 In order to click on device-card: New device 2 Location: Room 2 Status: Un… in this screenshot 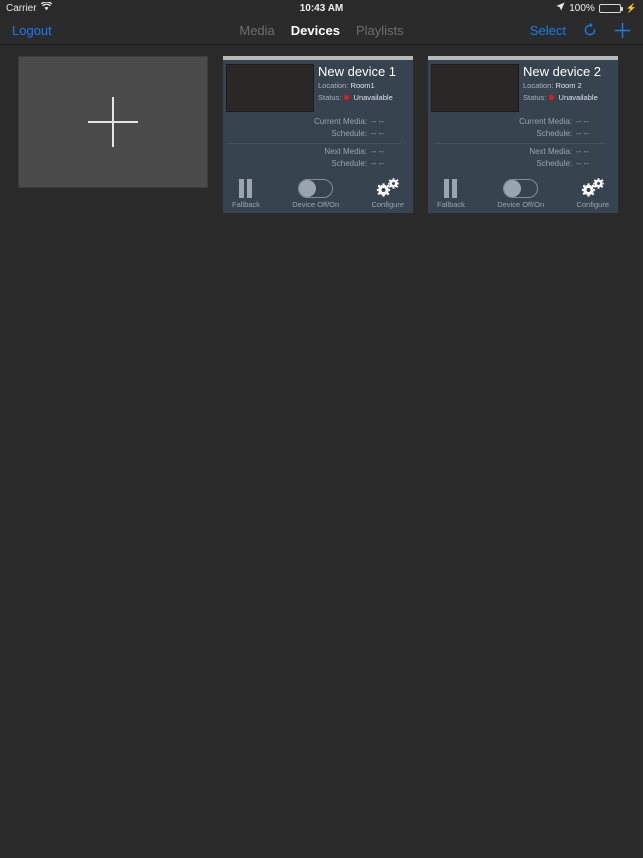, I will do `click(523, 134)`.